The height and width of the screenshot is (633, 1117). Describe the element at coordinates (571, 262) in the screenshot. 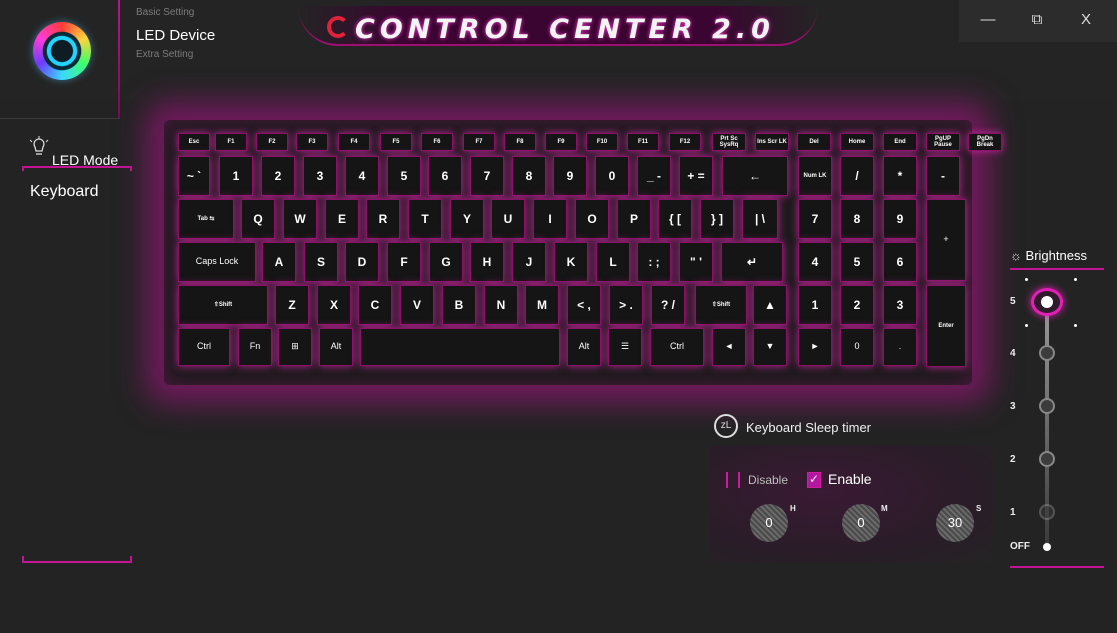

I see `key-row_caps-8: K` at that location.